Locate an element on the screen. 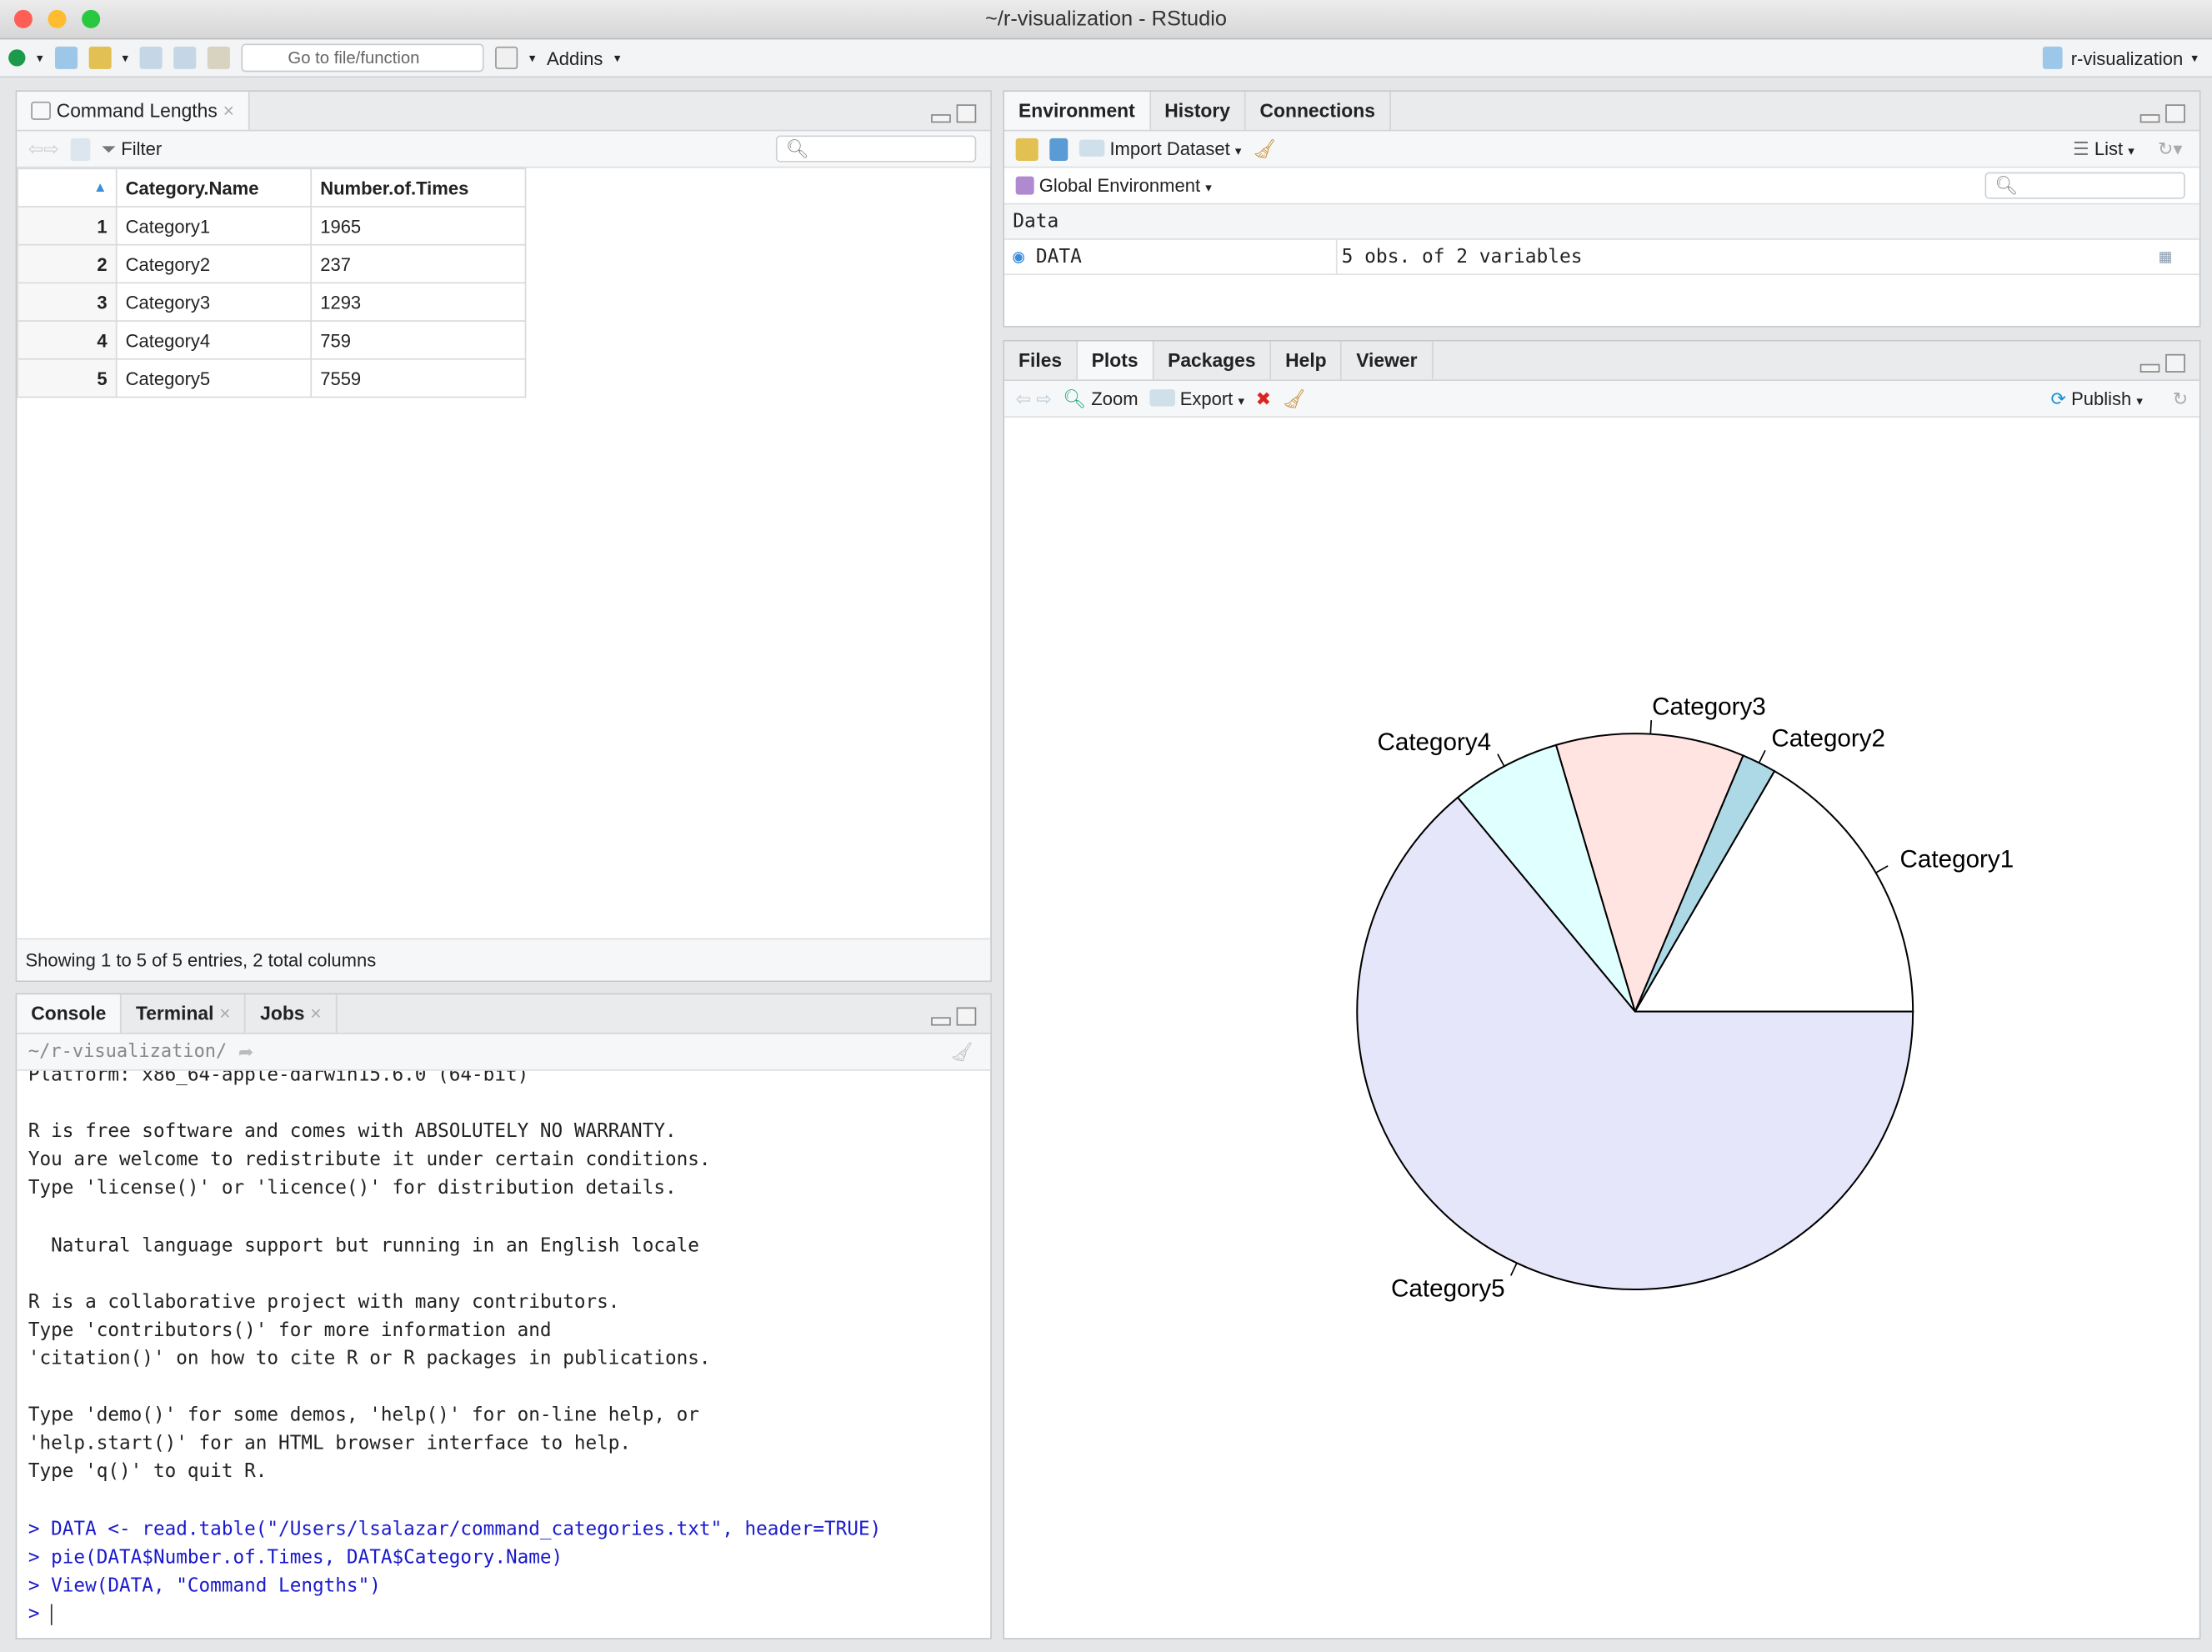  tab-history: History is located at coordinates (1198, 111).